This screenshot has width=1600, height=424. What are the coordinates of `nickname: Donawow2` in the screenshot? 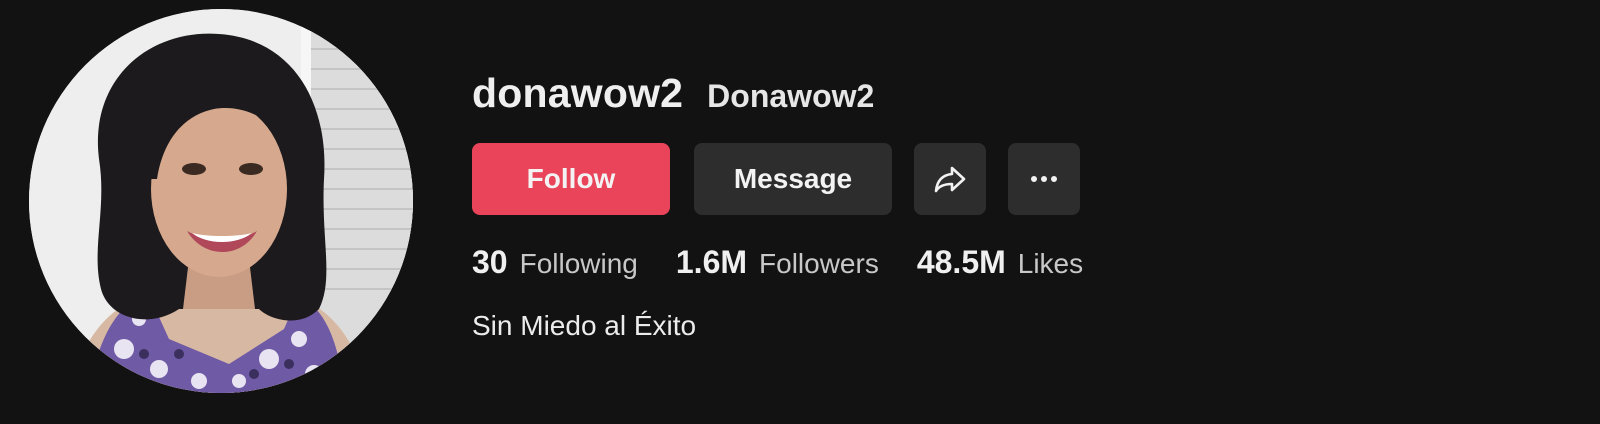 It's located at (791, 96).